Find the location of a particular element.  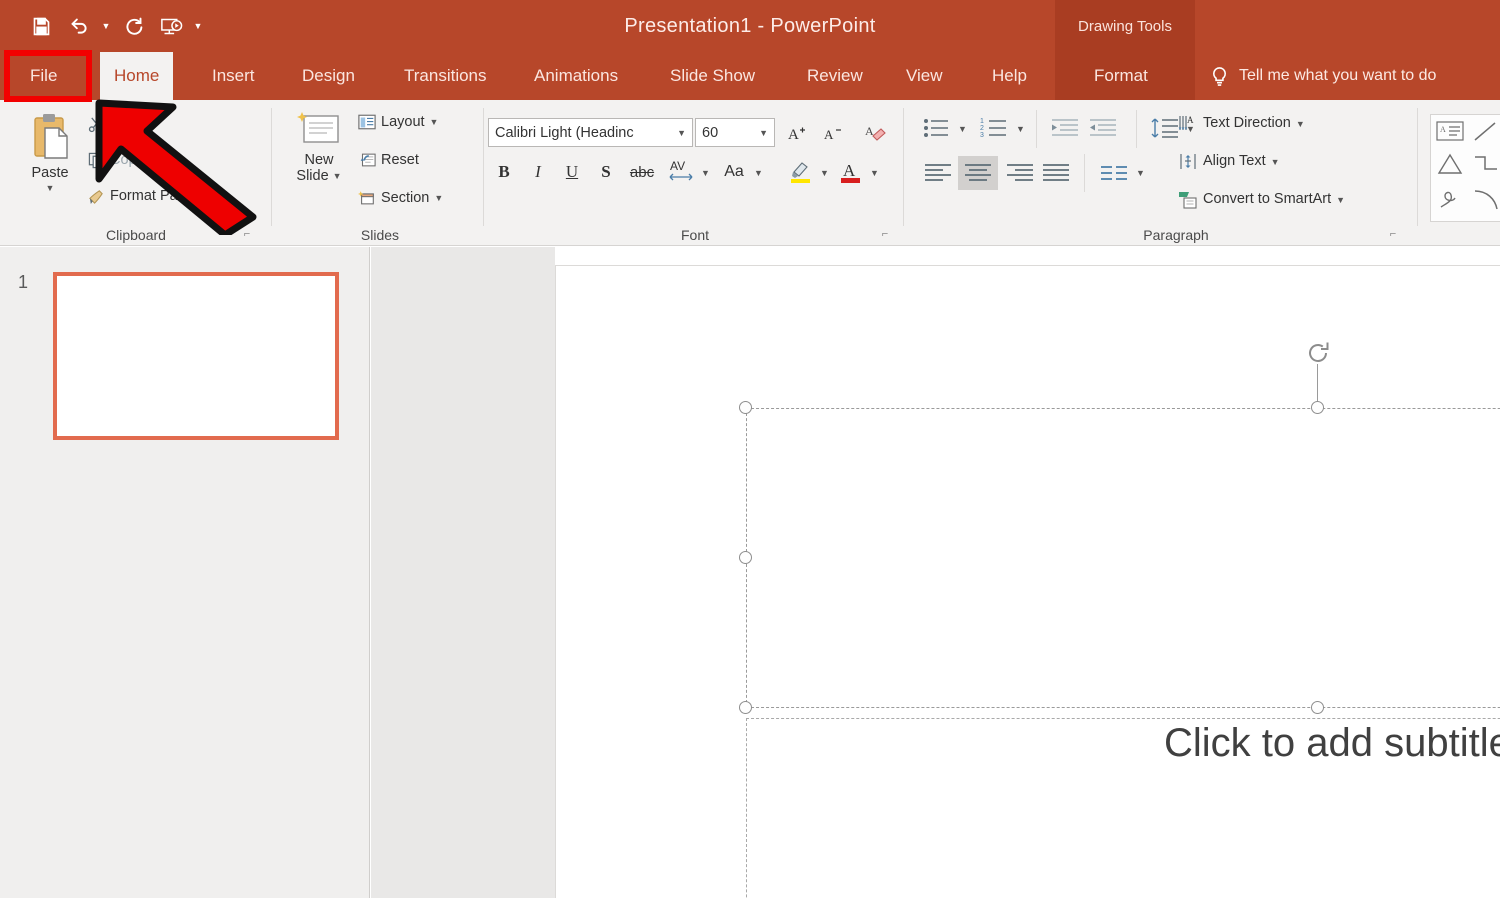

clipboard-dialog-launcher: ⌐ is located at coordinates (247, 234).